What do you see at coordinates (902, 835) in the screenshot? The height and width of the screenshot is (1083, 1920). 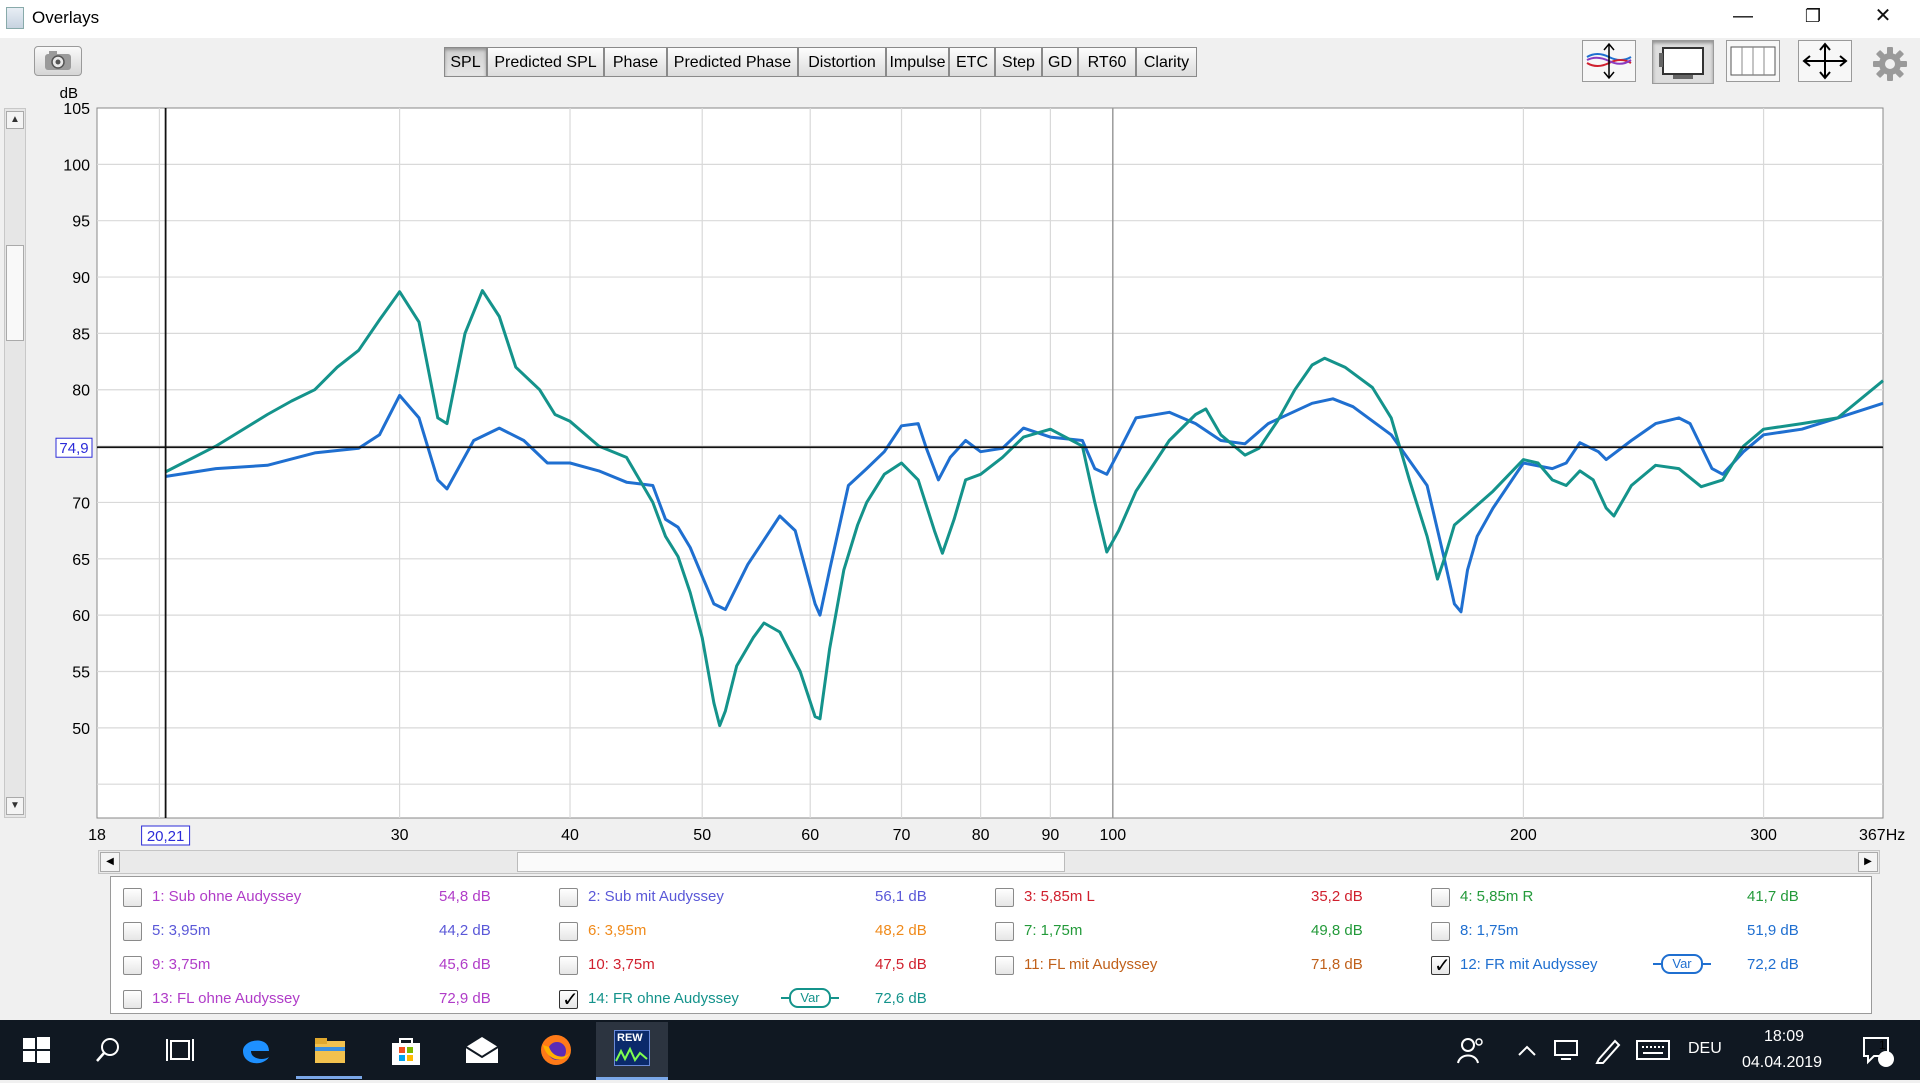 I see `x-tick-label: 70` at bounding box center [902, 835].